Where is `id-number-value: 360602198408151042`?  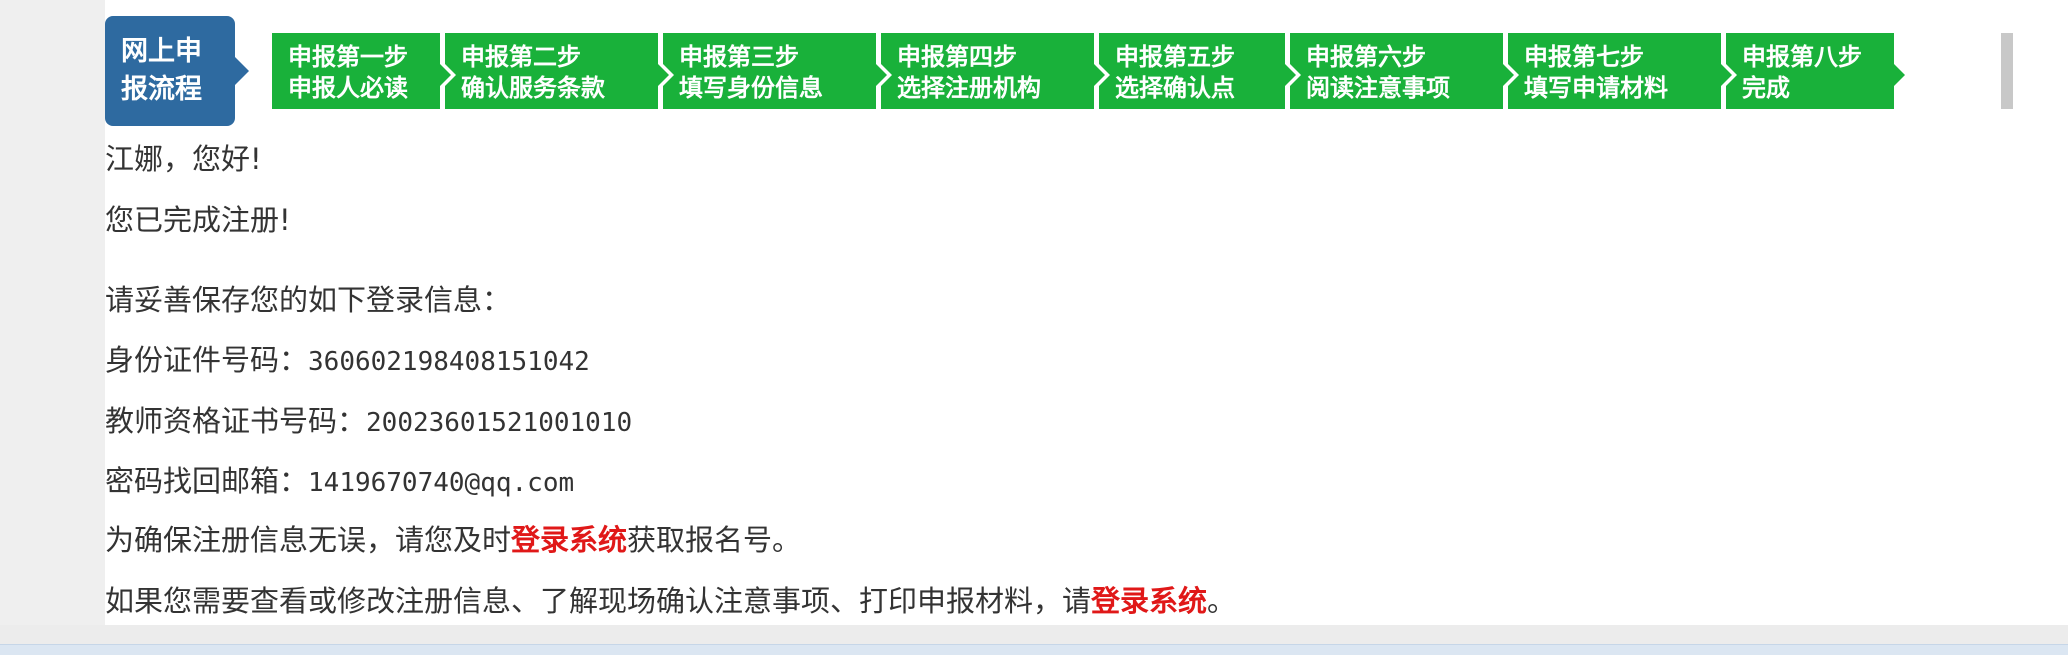 id-number-value: 360602198408151042 is located at coordinates (449, 362).